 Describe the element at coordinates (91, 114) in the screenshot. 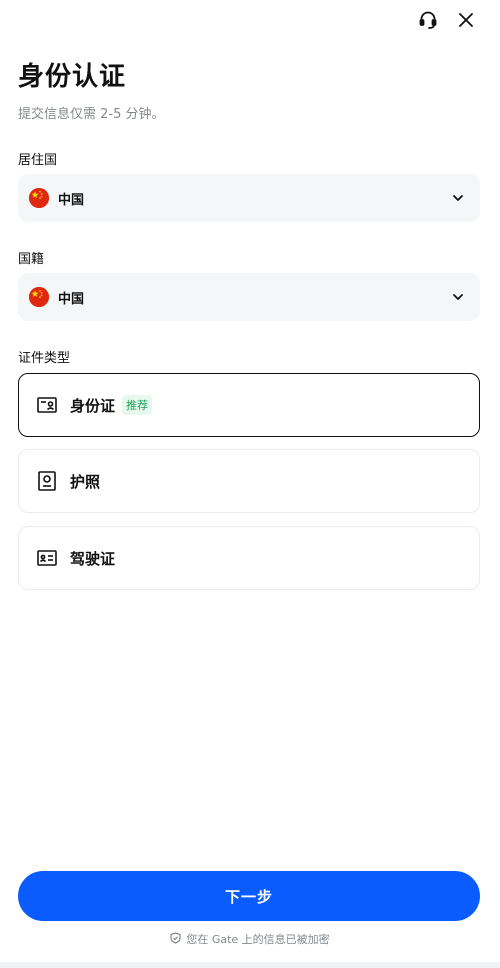

I see `page-subtitle: 提交信息仅需 2-5 分钟。` at that location.